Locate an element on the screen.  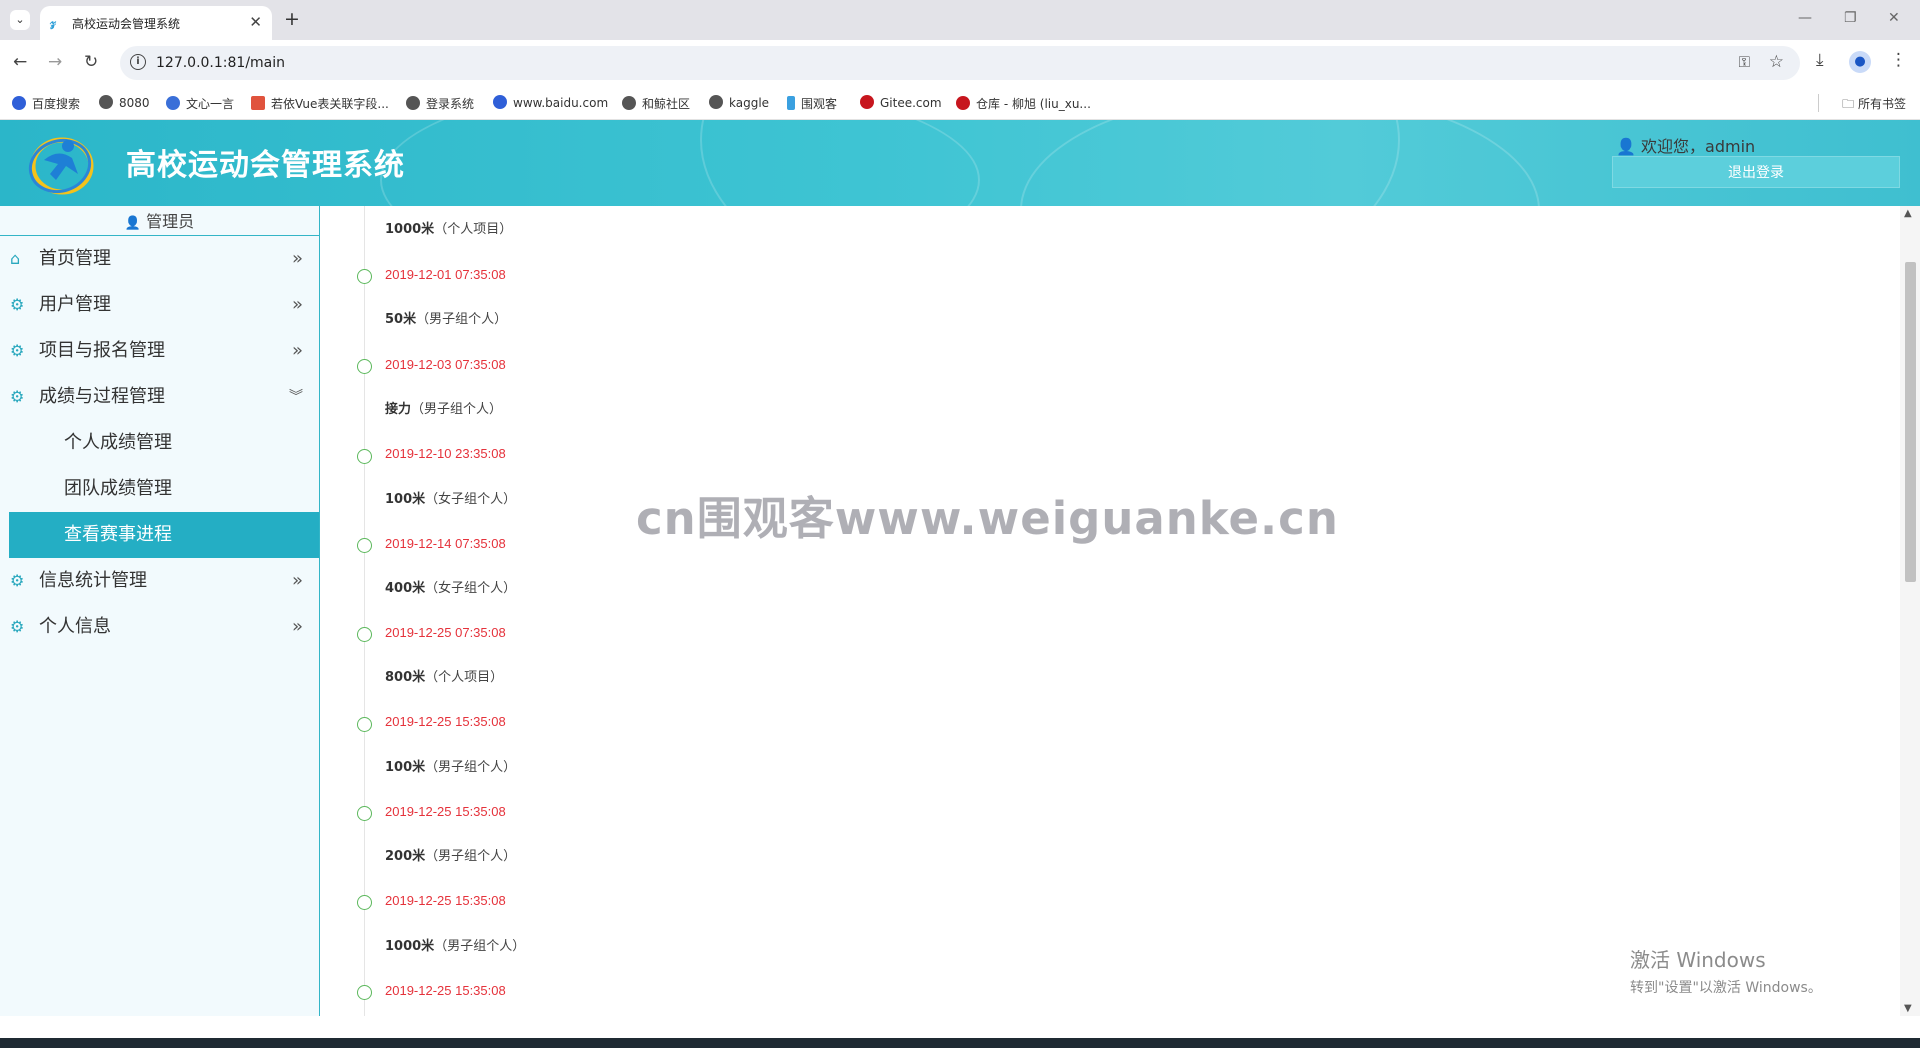
browser-tabbar: ⌄ 𝓏 高校运动会管理系统 ✕ + — ❐ ✕ is located at coordinates (960, 20).